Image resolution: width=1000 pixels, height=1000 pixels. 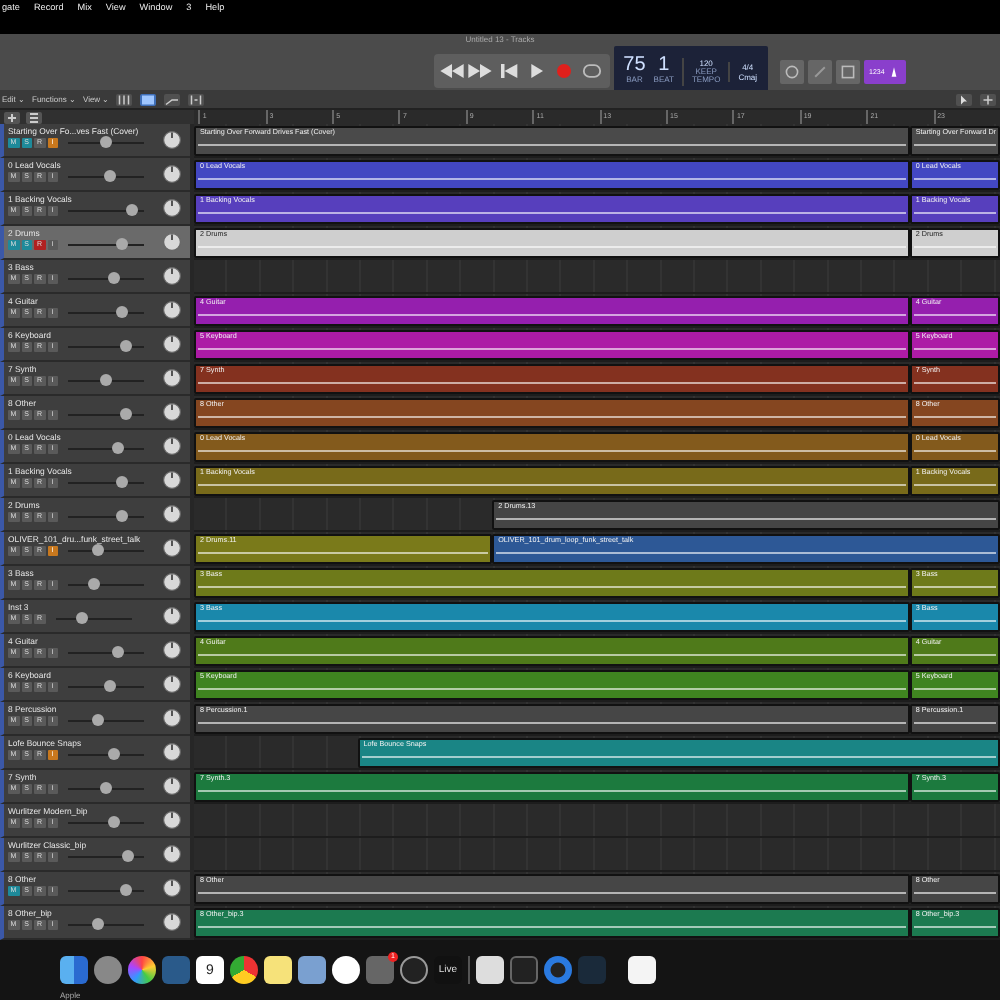 I want to click on crosshair-tool-icon, so click(x=988, y=99).